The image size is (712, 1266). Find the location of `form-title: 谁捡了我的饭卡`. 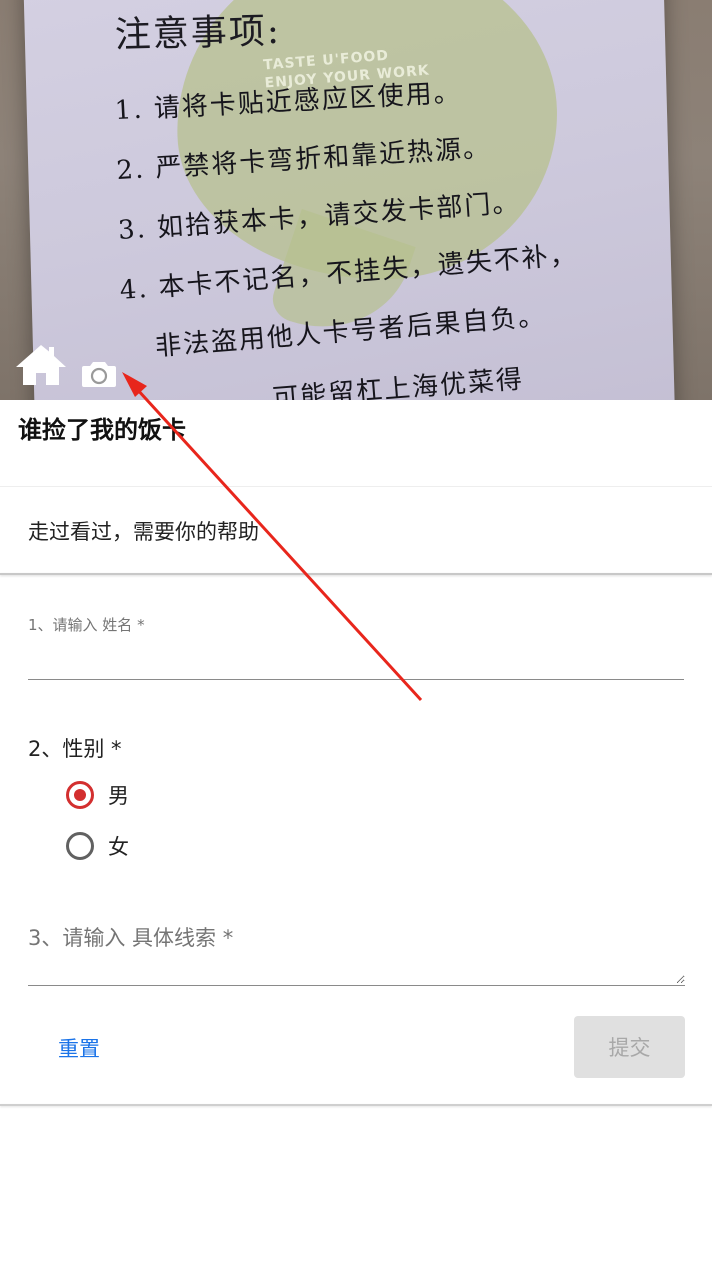

form-title: 谁捡了我的饭卡 is located at coordinates (102, 430).